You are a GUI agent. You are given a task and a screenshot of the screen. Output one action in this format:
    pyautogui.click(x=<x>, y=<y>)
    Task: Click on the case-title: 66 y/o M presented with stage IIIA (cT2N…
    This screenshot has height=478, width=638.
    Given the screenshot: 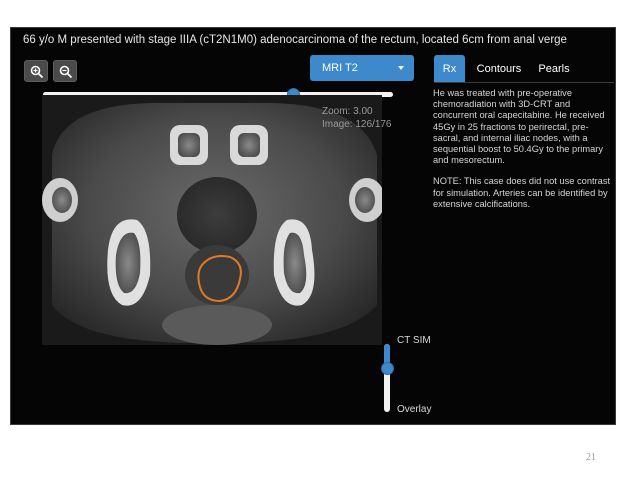 What is the action you would take?
    pyautogui.click(x=295, y=40)
    